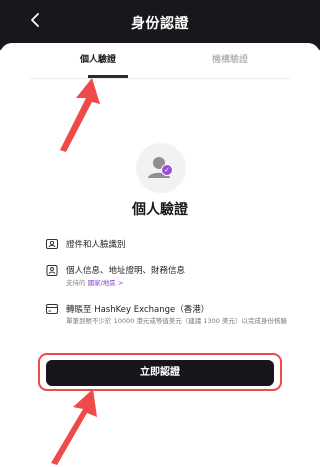  I want to click on step-description: 單筆到賬不少於 10000 港元或等值美元（建議 1300 美元）以完成身份核驗, so click(176, 321).